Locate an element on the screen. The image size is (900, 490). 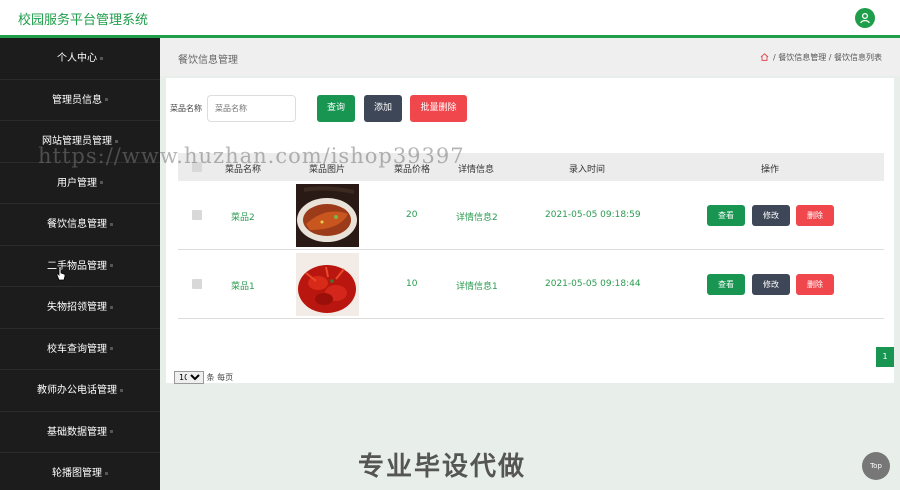
sidebar-item-catering: 餐饮信息管理 is located at coordinates (80, 225).